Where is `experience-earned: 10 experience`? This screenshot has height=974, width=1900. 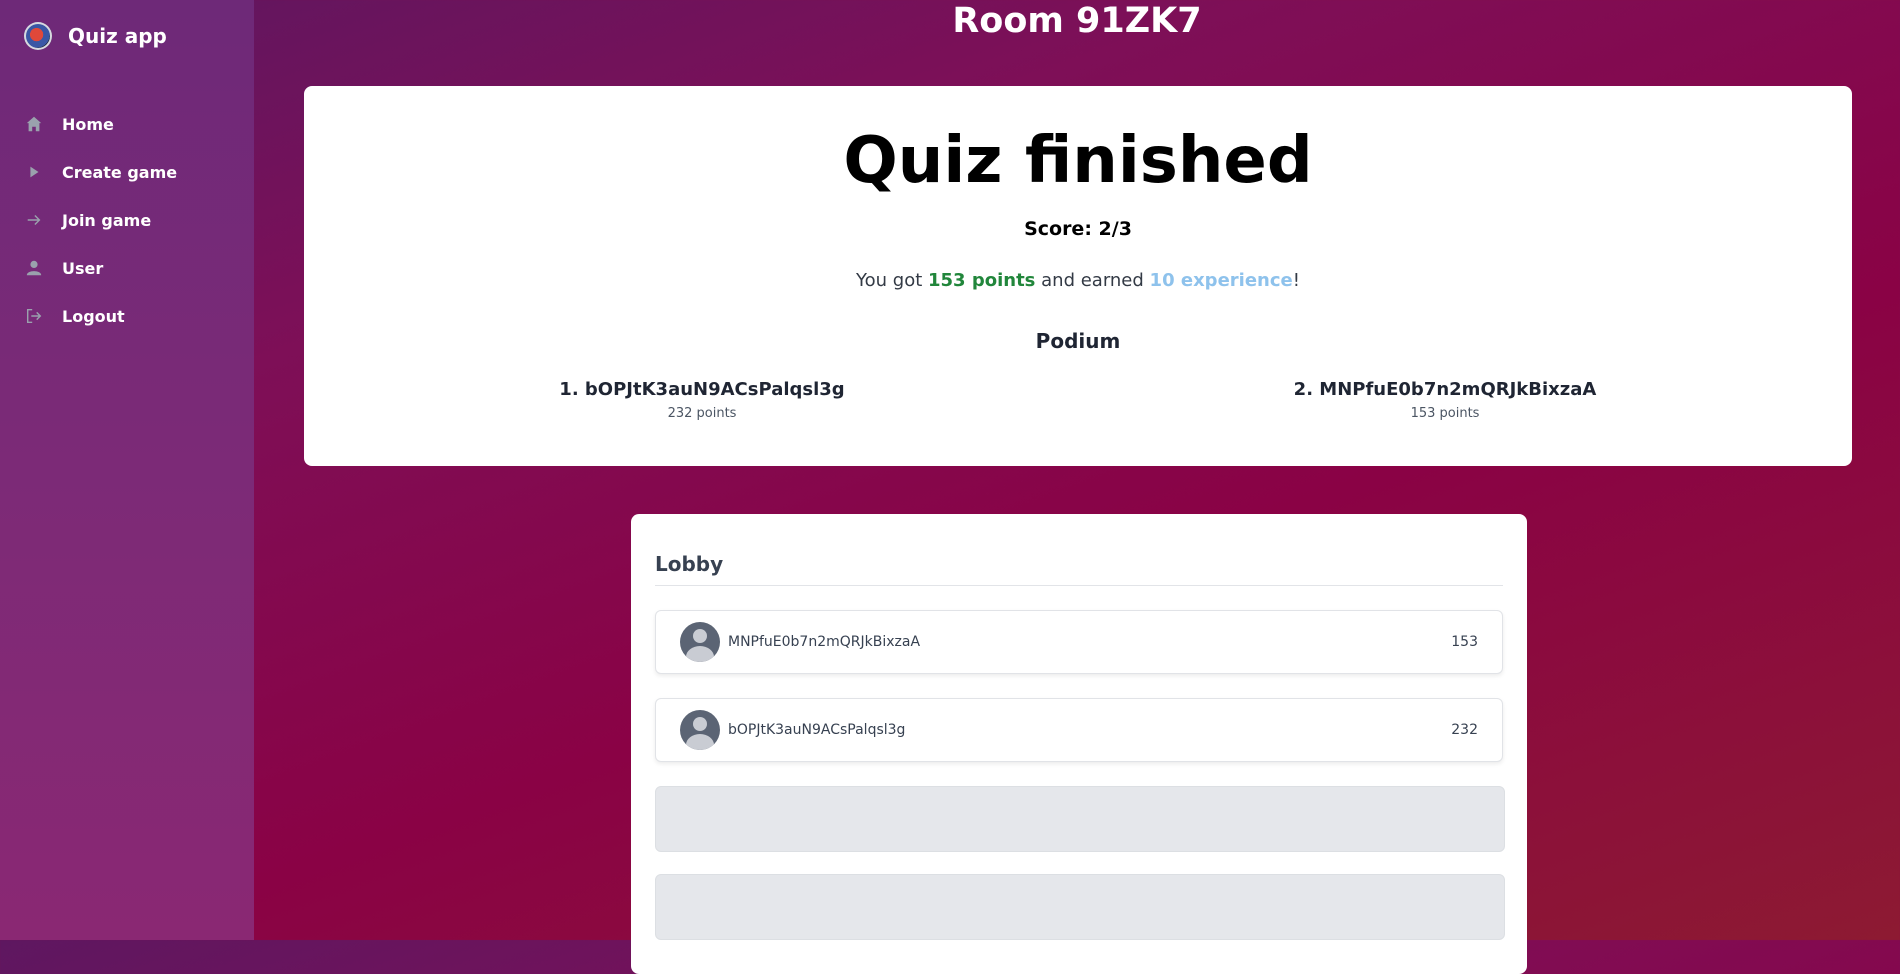 experience-earned: 10 experience is located at coordinates (1221, 280).